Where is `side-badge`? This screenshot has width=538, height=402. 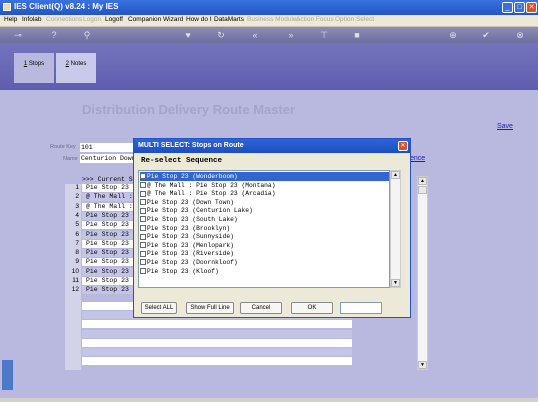 side-badge is located at coordinates (7, 375).